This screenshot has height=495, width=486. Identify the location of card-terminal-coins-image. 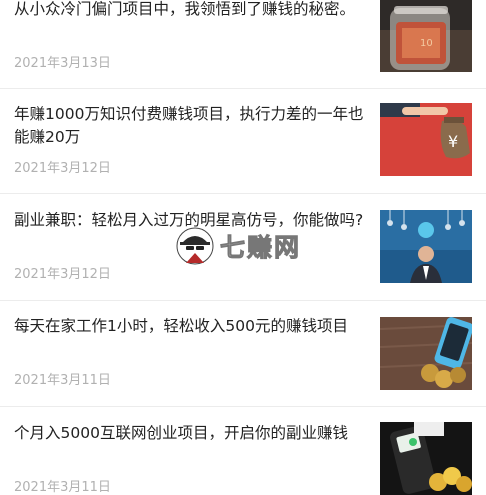
(426, 458).